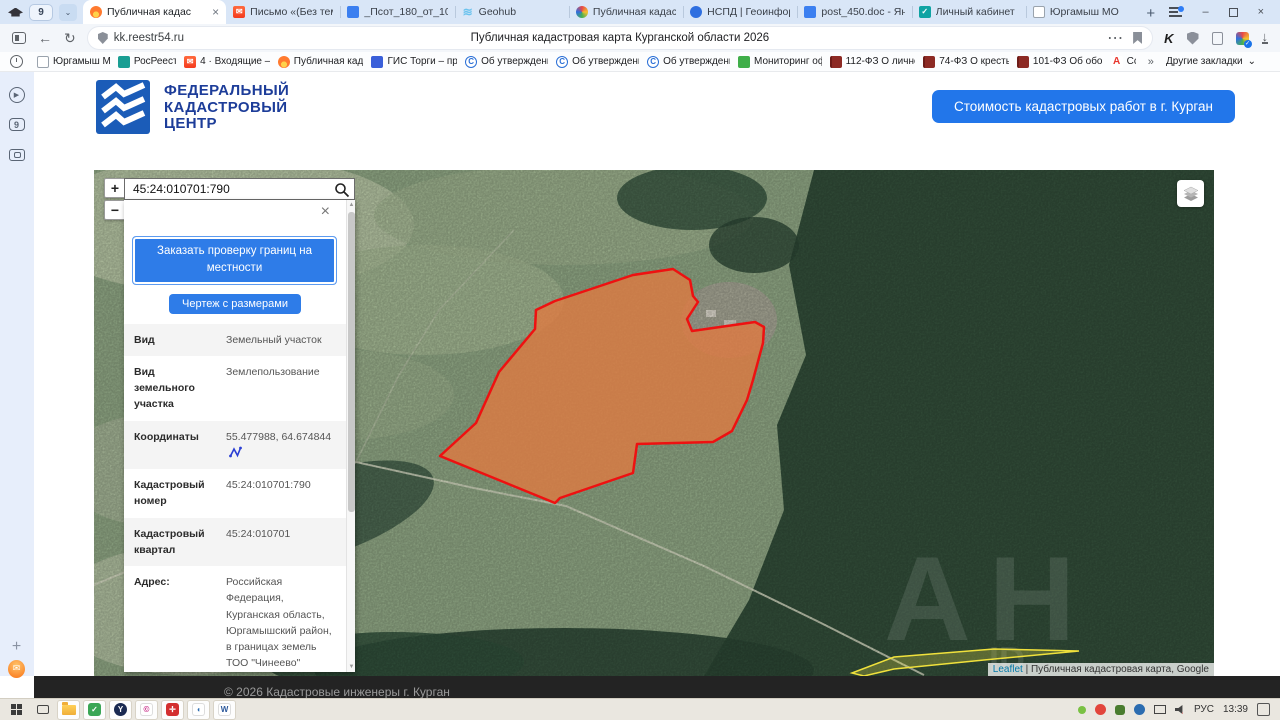 Image resolution: width=1280 pixels, height=720 pixels. Describe the element at coordinates (397, 12) in the screenshot. I see `tab-document: _Псот_180_от_10.04` at that location.